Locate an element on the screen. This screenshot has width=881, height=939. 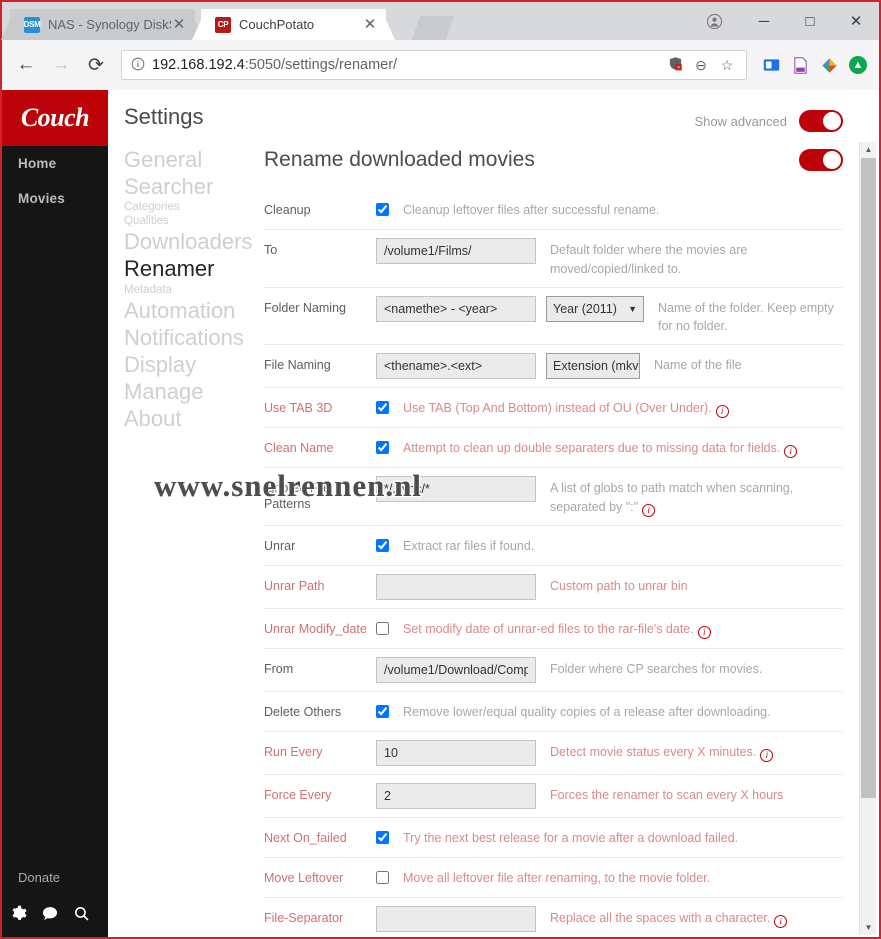
chat-icon is located at coordinates (50, 916).